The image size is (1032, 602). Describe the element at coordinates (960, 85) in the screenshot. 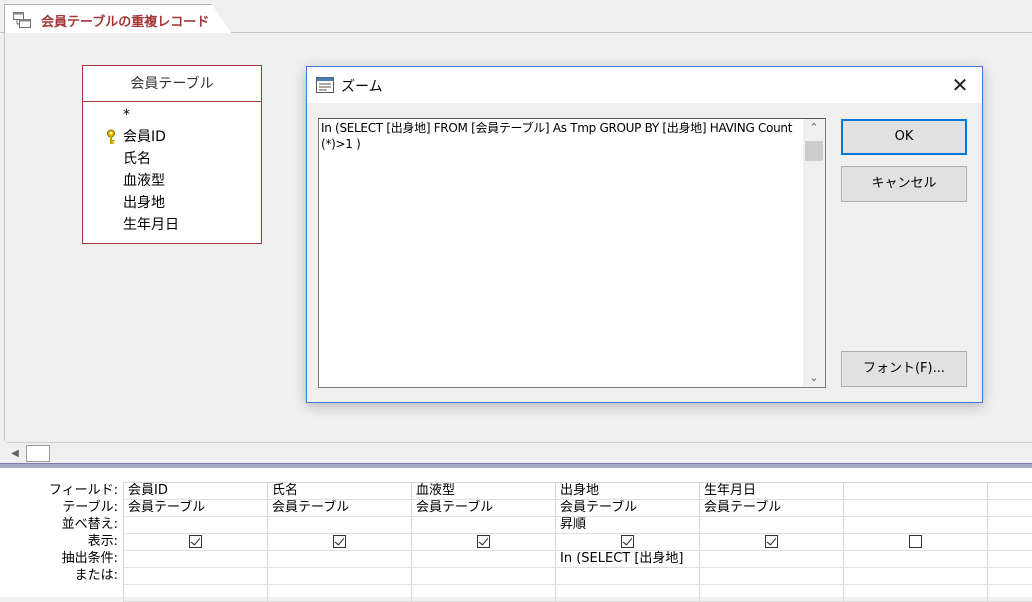

I see `close-icon: ✕` at that location.